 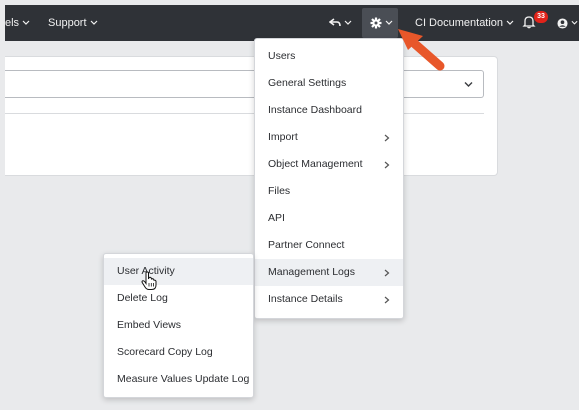 I want to click on menu-item-users: Users, so click(x=329, y=56).